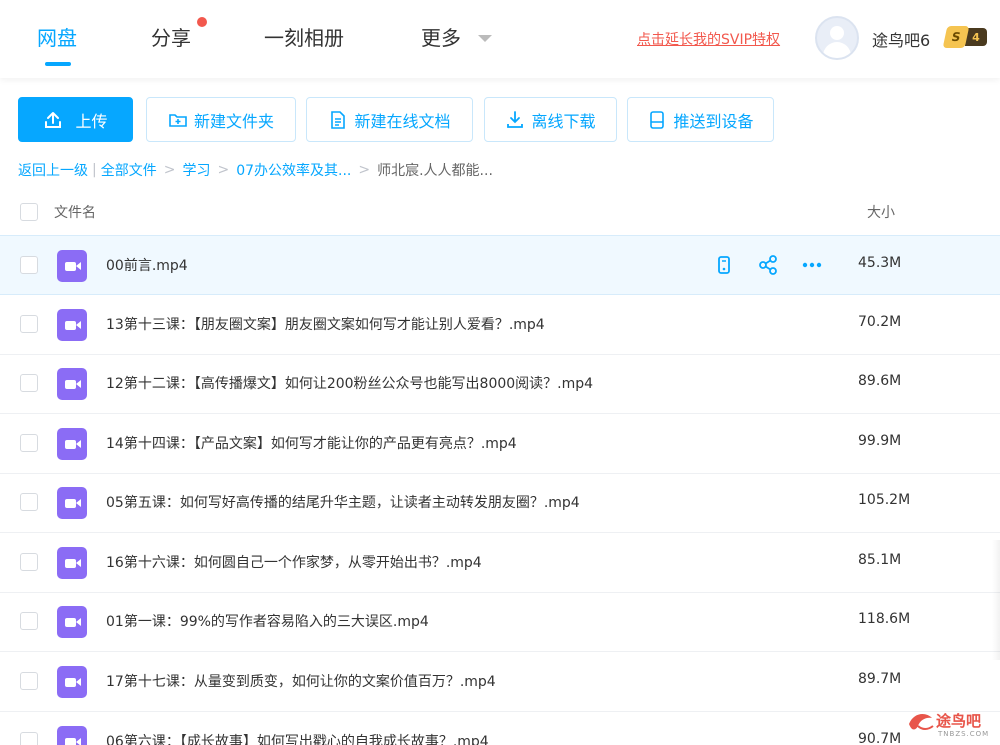  What do you see at coordinates (325, 324) in the screenshot?
I see `file-name: 13第十三课：【朋友圈文案】朋友圈文案如何写才能让别人爱看？.mp4` at bounding box center [325, 324].